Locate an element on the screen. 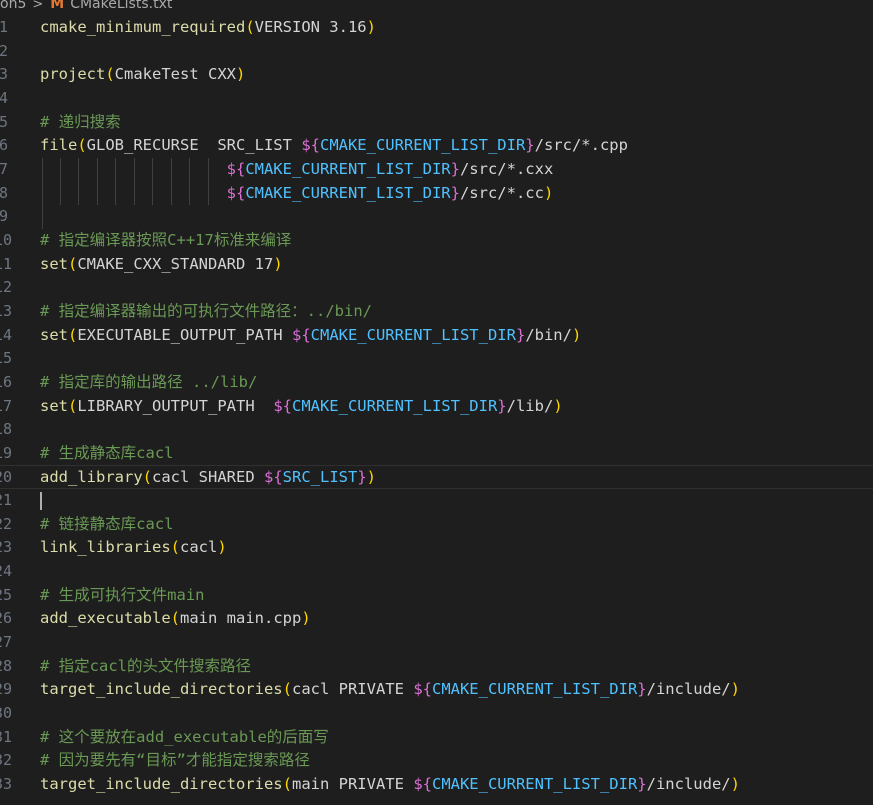  code-token: cacl is located at coordinates (199, 547).